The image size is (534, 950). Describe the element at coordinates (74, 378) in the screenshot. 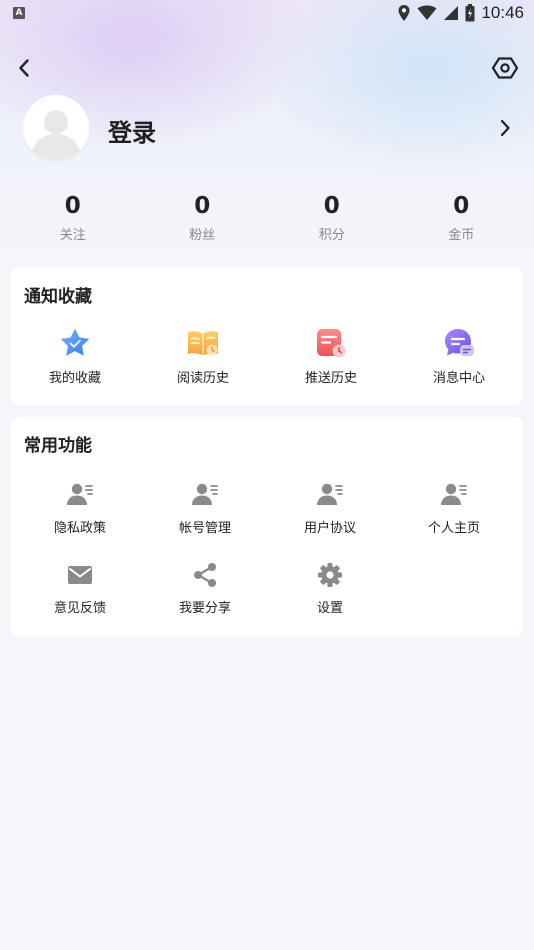

I see `item-label: 我的收藏` at that location.